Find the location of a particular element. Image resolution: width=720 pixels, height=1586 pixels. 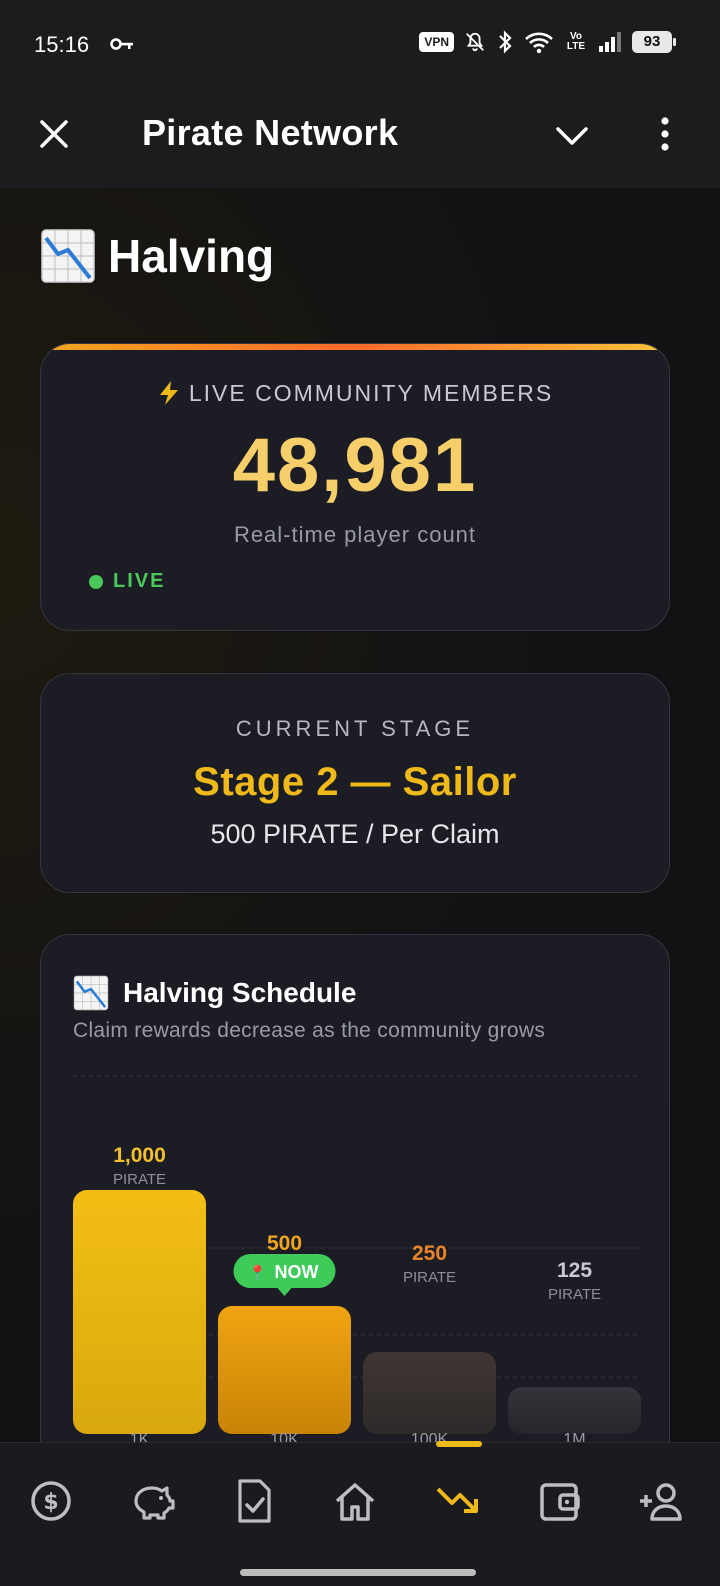

pin-icon: 📍 is located at coordinates (257, 1273).